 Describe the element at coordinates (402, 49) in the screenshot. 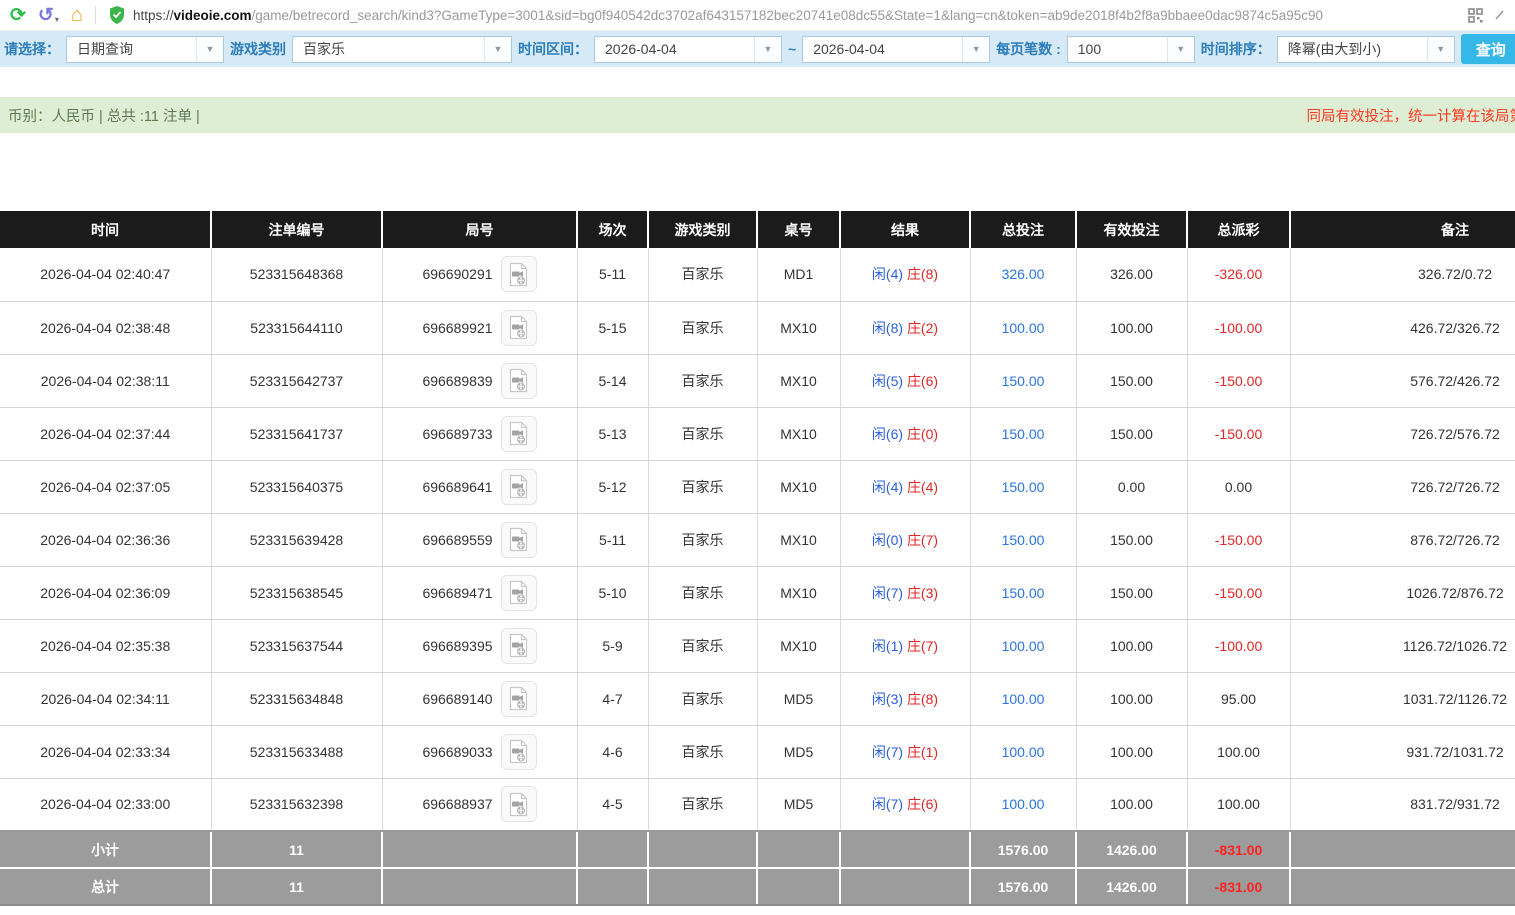

I see `game-type-dropdown: 百家乐 ▼` at that location.